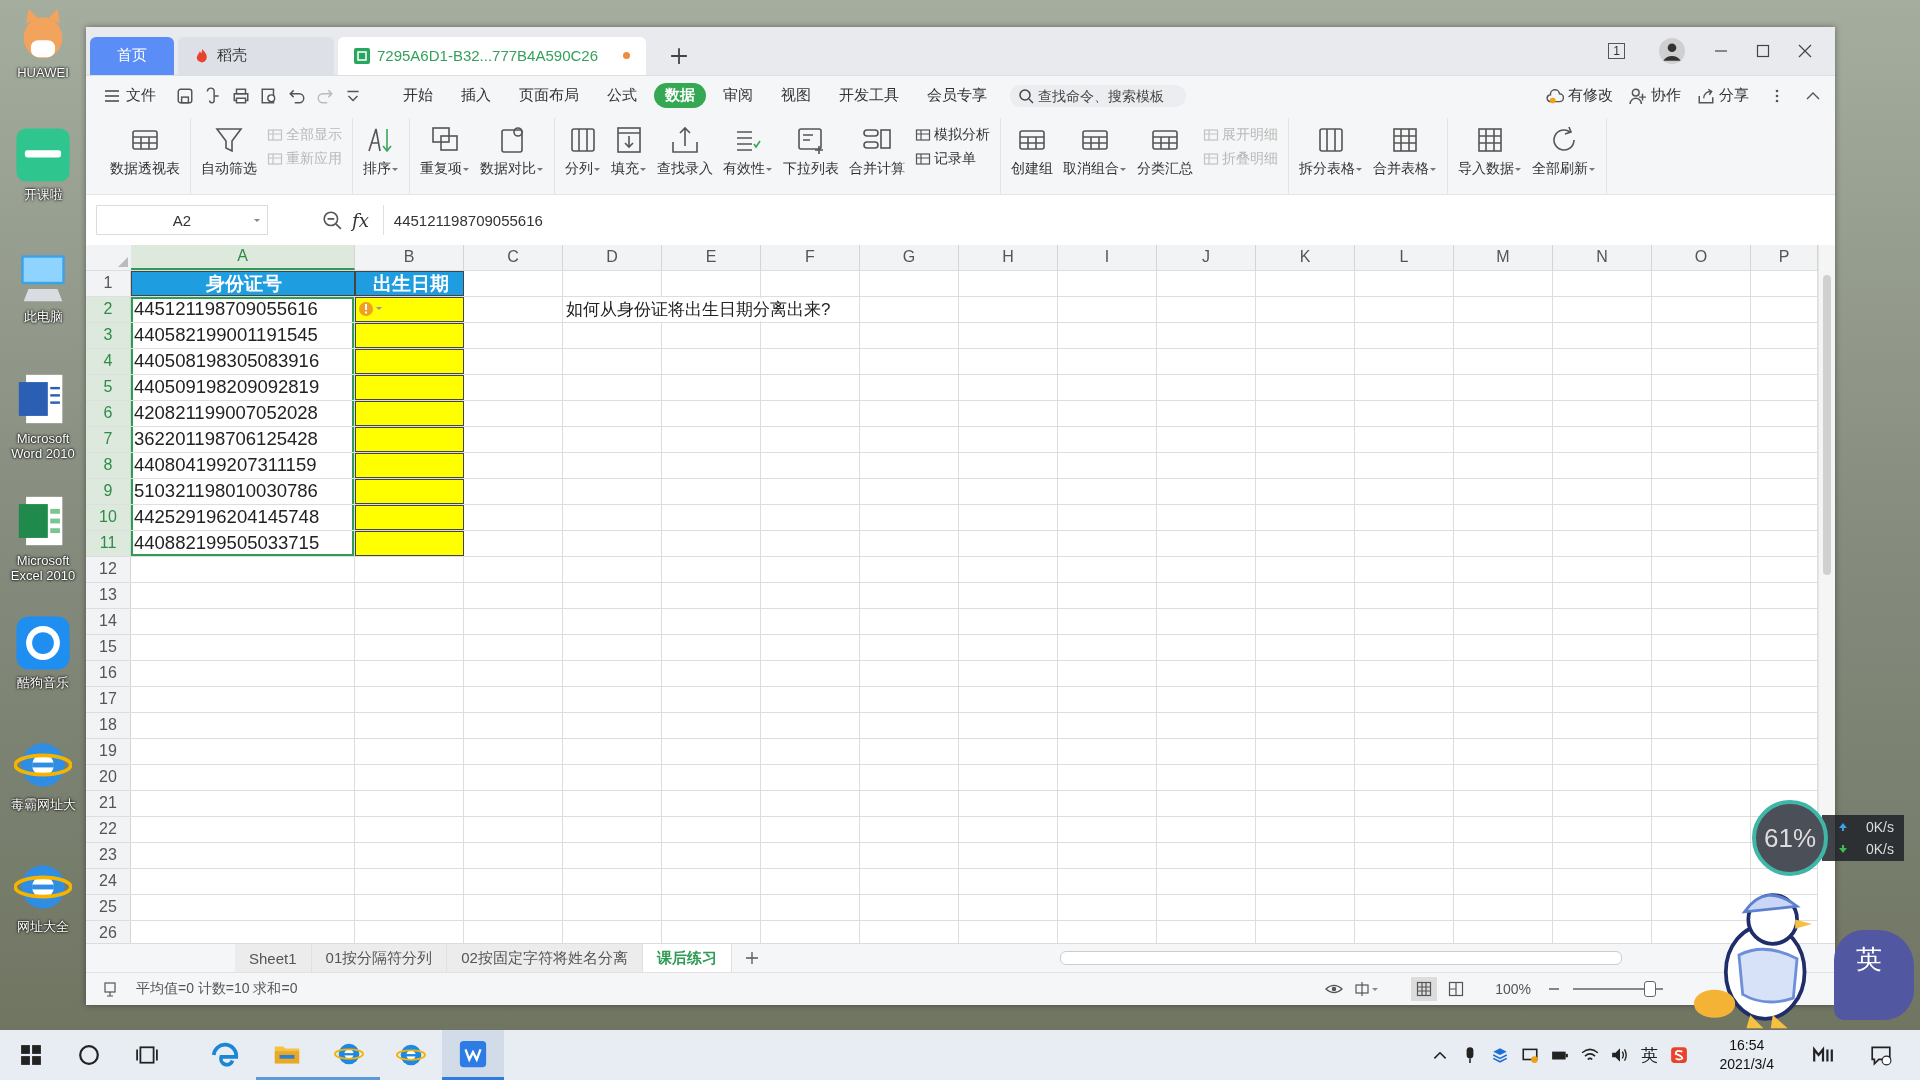 This screenshot has width=1920, height=1080. Describe the element at coordinates (1008, 257) in the screenshot. I see `column-header: H` at that location.